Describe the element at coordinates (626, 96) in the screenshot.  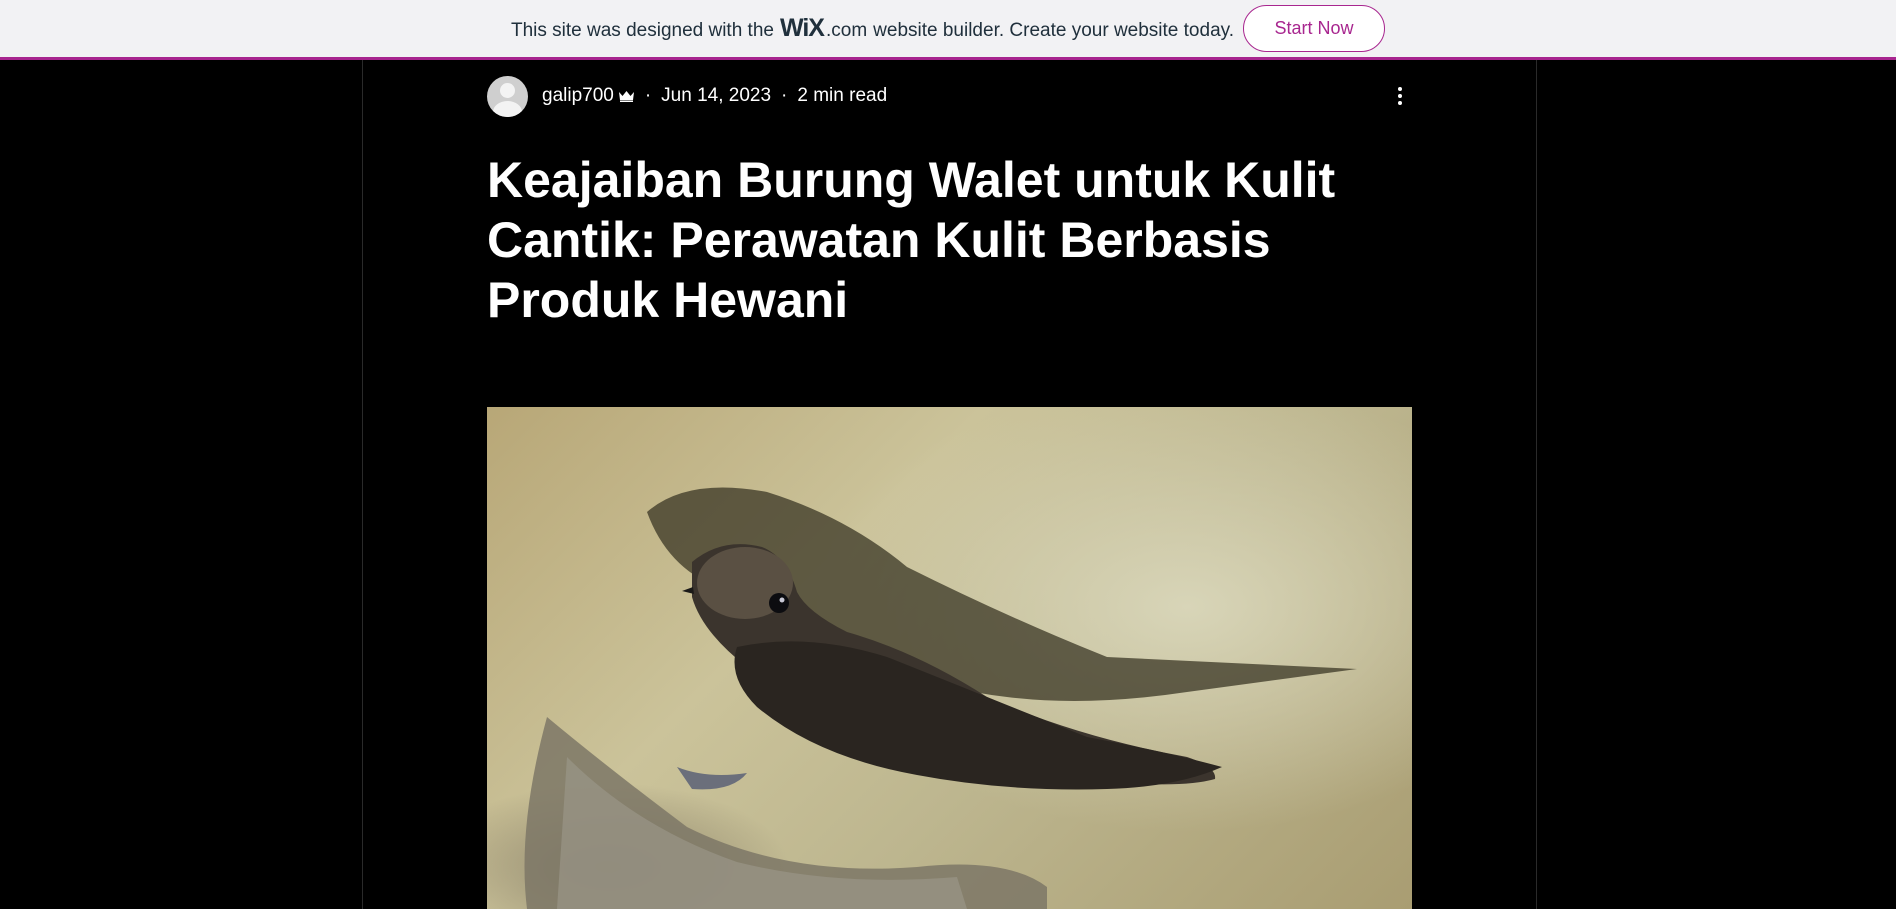
I see `crown-icon` at that location.